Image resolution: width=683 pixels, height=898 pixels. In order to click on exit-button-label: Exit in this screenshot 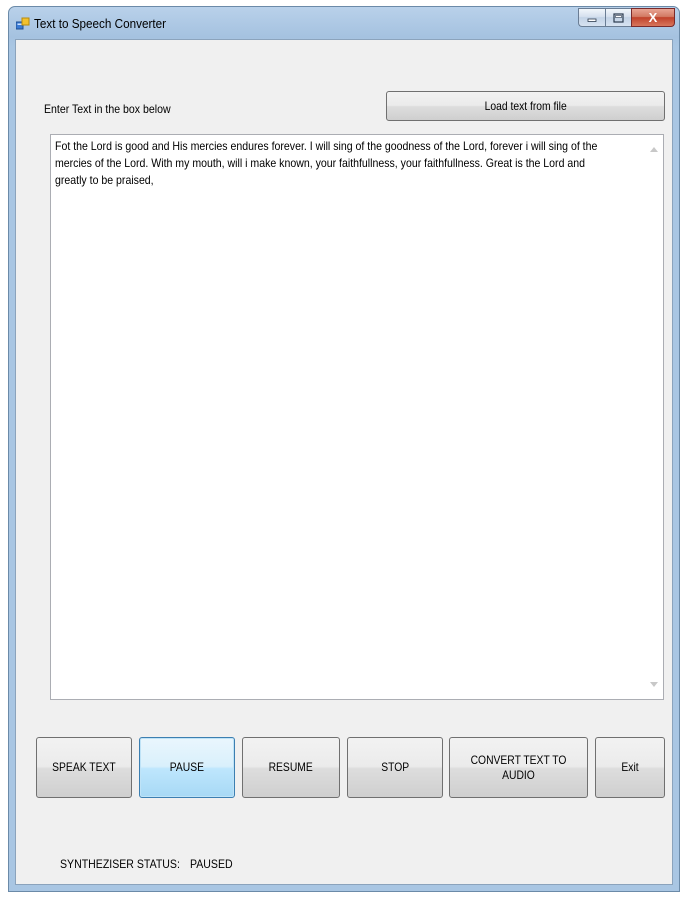, I will do `click(630, 767)`.